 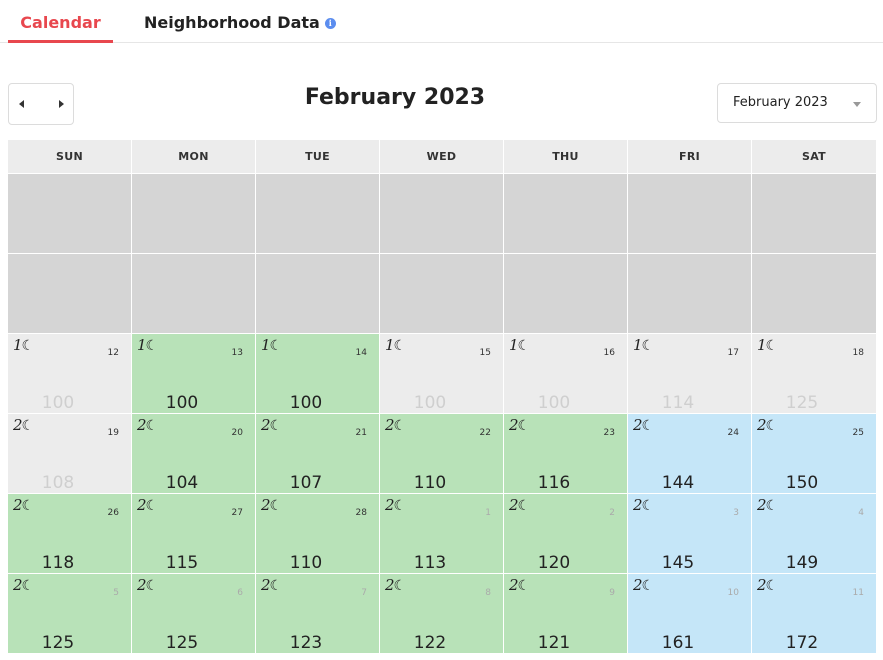 What do you see at coordinates (690, 453) in the screenshot?
I see `calendar-day-cell: 2☾ 24 144` at bounding box center [690, 453].